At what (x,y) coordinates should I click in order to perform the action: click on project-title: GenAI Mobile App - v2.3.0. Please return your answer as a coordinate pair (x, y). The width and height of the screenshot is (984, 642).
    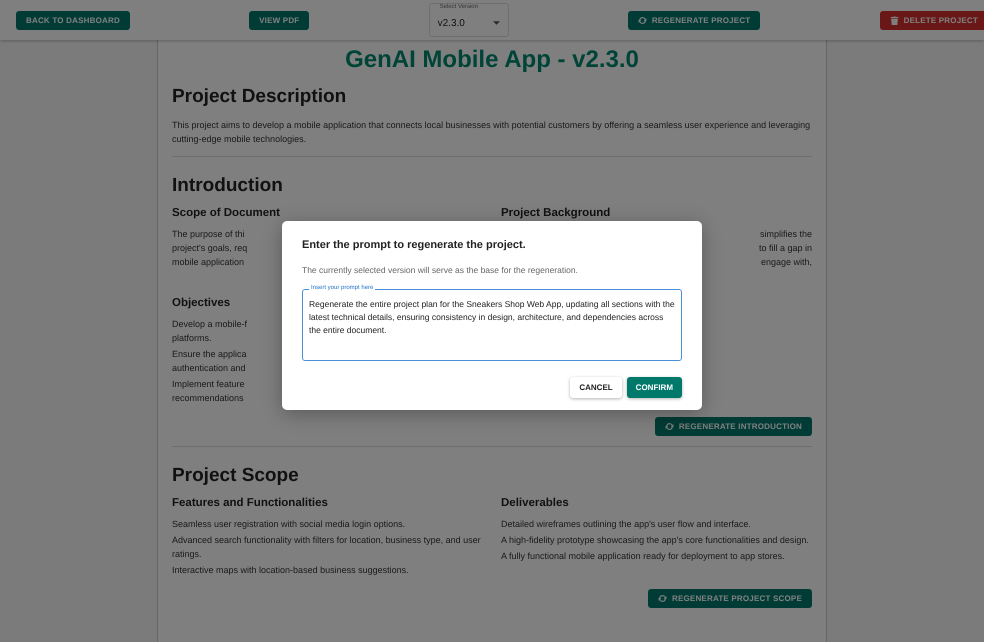
    Looking at the image, I should click on (492, 60).